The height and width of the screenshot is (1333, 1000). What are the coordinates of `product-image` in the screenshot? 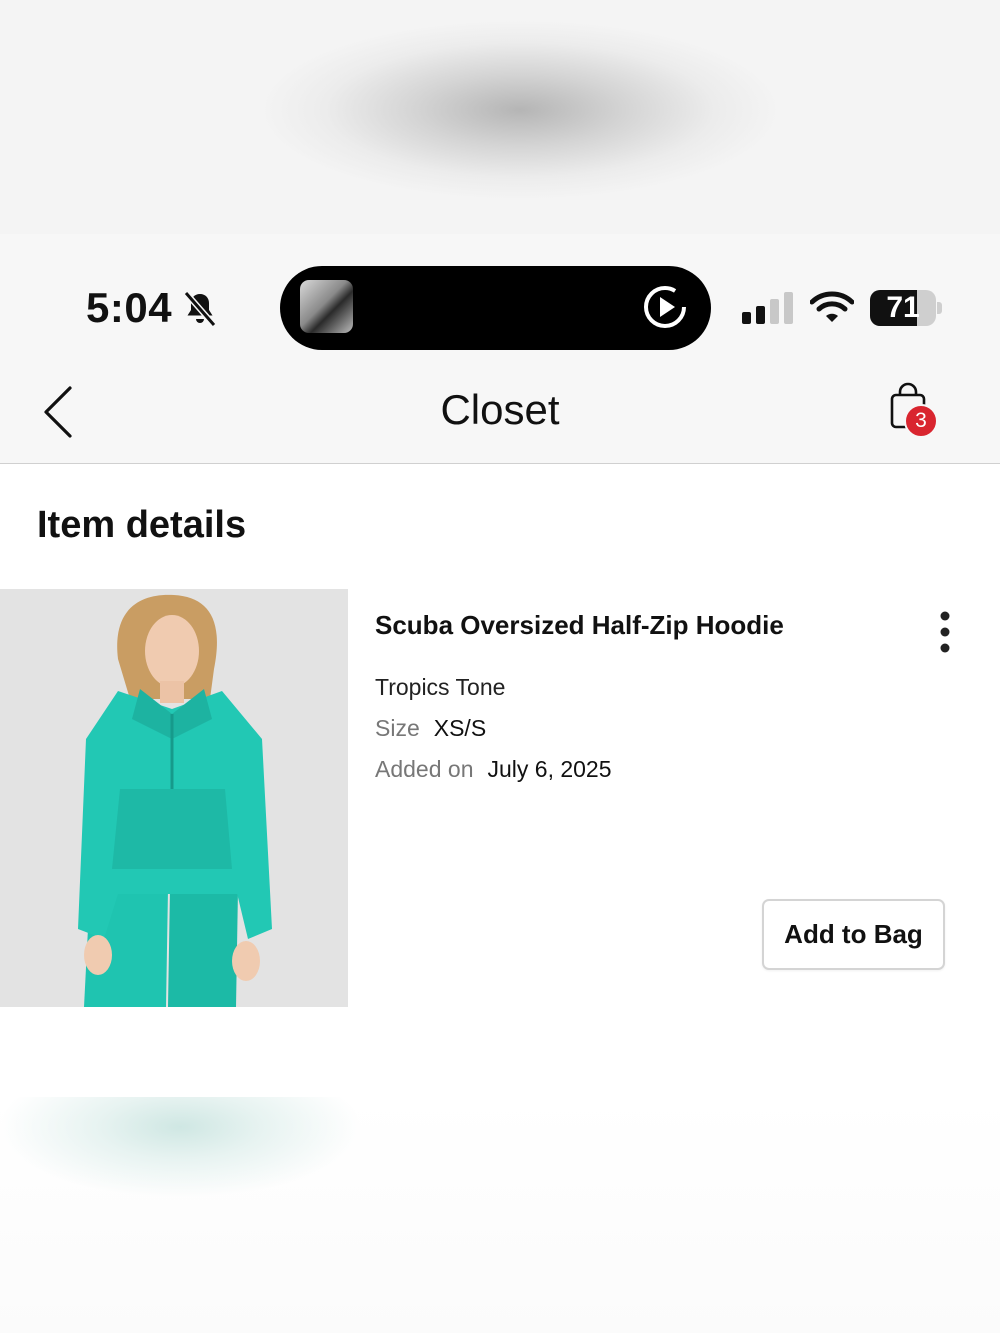 It's located at (174, 798).